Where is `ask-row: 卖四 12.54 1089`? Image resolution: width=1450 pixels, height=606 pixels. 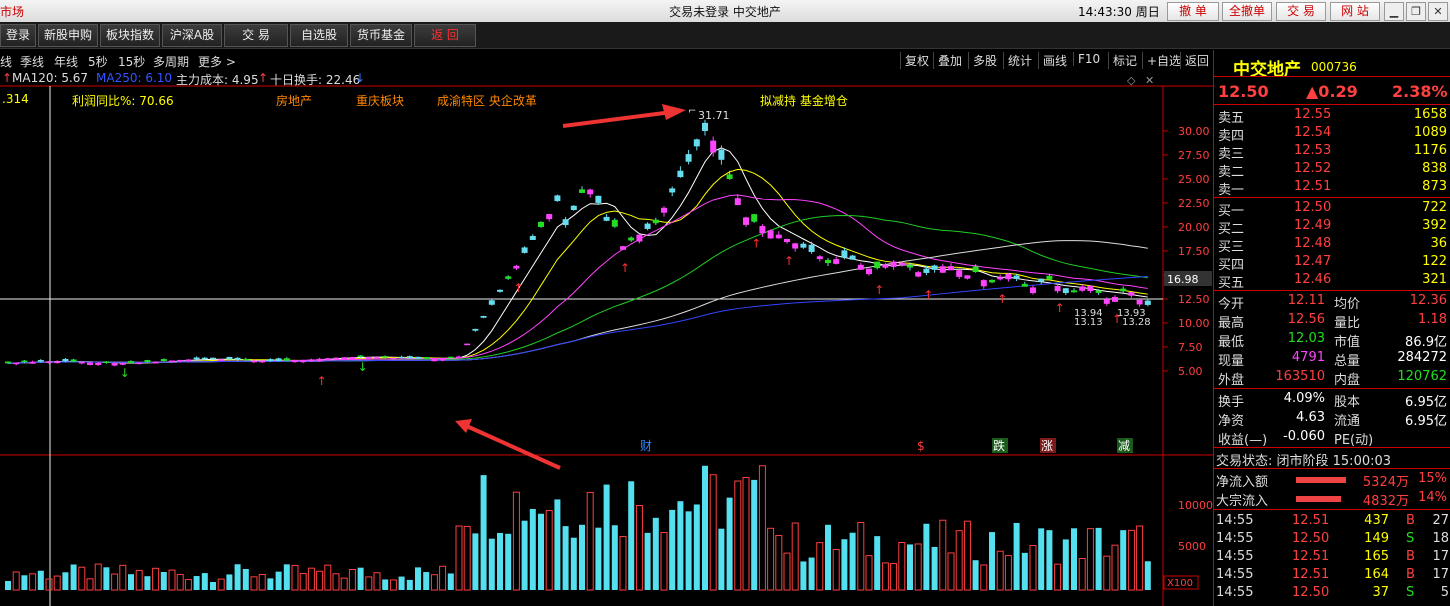 ask-row: 卖四 12.54 1089 is located at coordinates (1332, 134).